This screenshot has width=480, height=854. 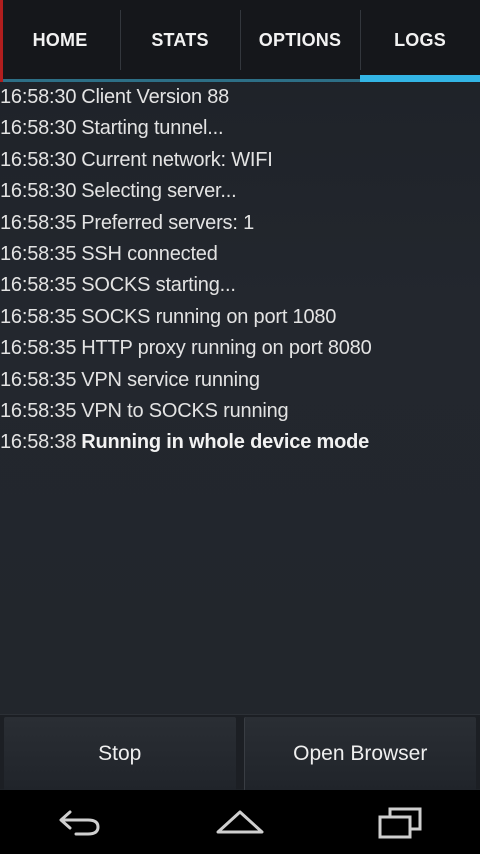 What do you see at coordinates (359, 754) in the screenshot?
I see `open-browser-button: Open Browser` at bounding box center [359, 754].